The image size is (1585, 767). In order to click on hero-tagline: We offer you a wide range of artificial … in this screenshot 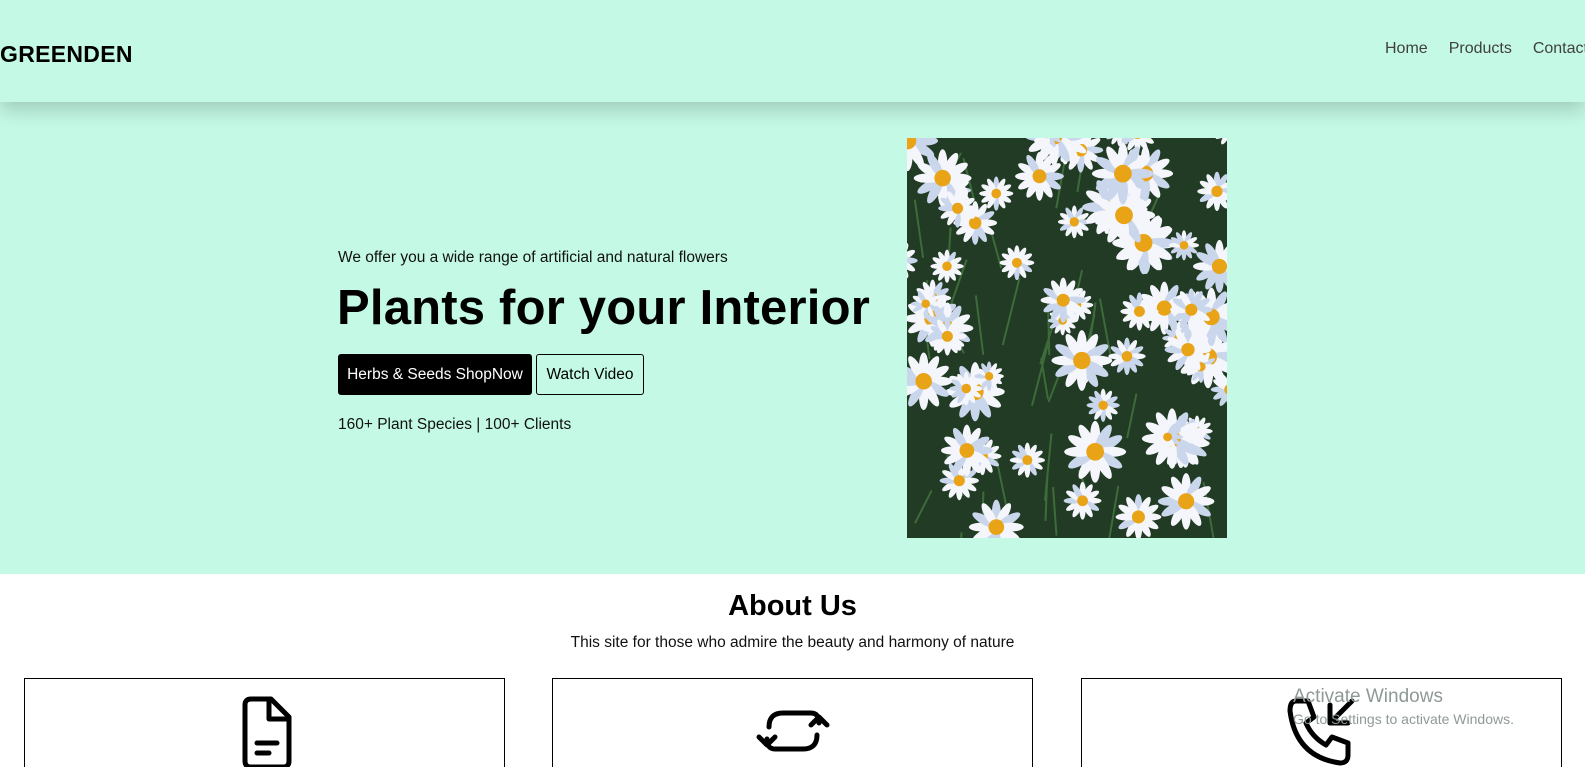, I will do `click(533, 257)`.